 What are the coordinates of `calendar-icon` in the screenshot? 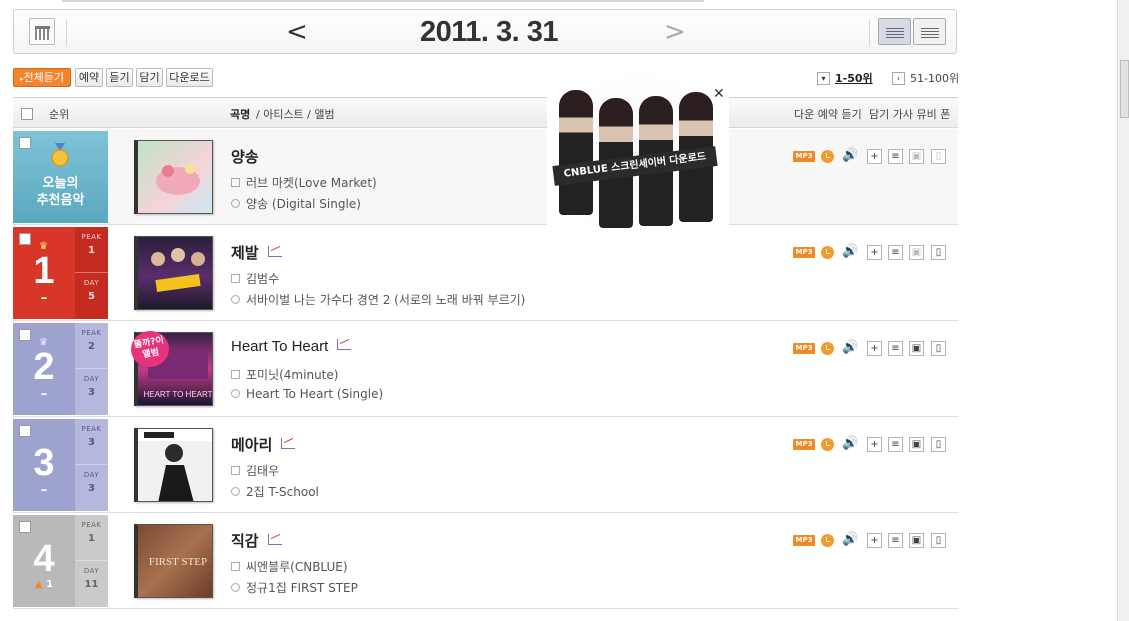 It's located at (42, 31).